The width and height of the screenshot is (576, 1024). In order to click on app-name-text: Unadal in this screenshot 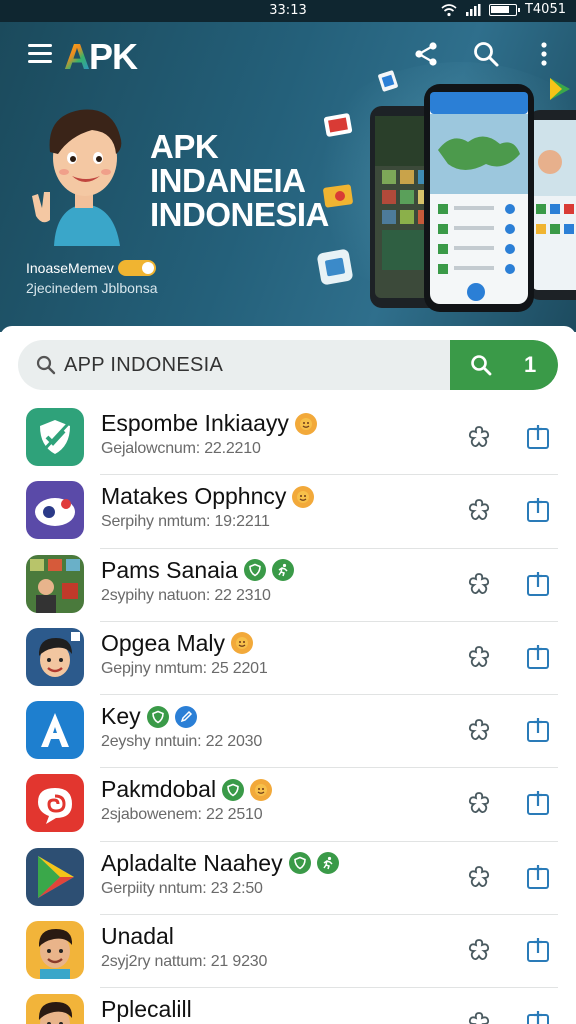, I will do `click(137, 936)`.